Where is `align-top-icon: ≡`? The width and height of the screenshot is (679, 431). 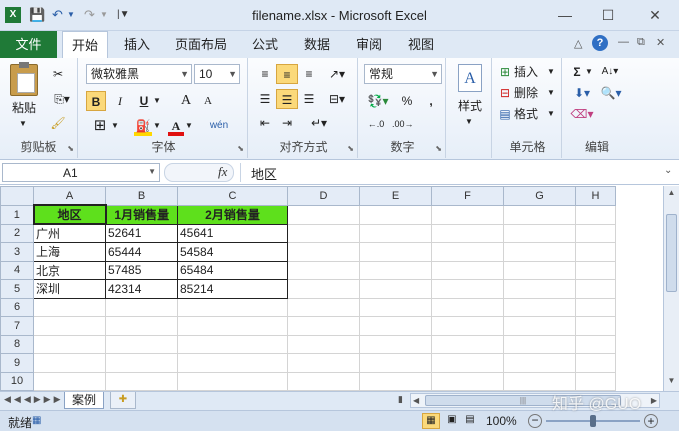
align-top-icon: ≡ is located at coordinates (265, 74).